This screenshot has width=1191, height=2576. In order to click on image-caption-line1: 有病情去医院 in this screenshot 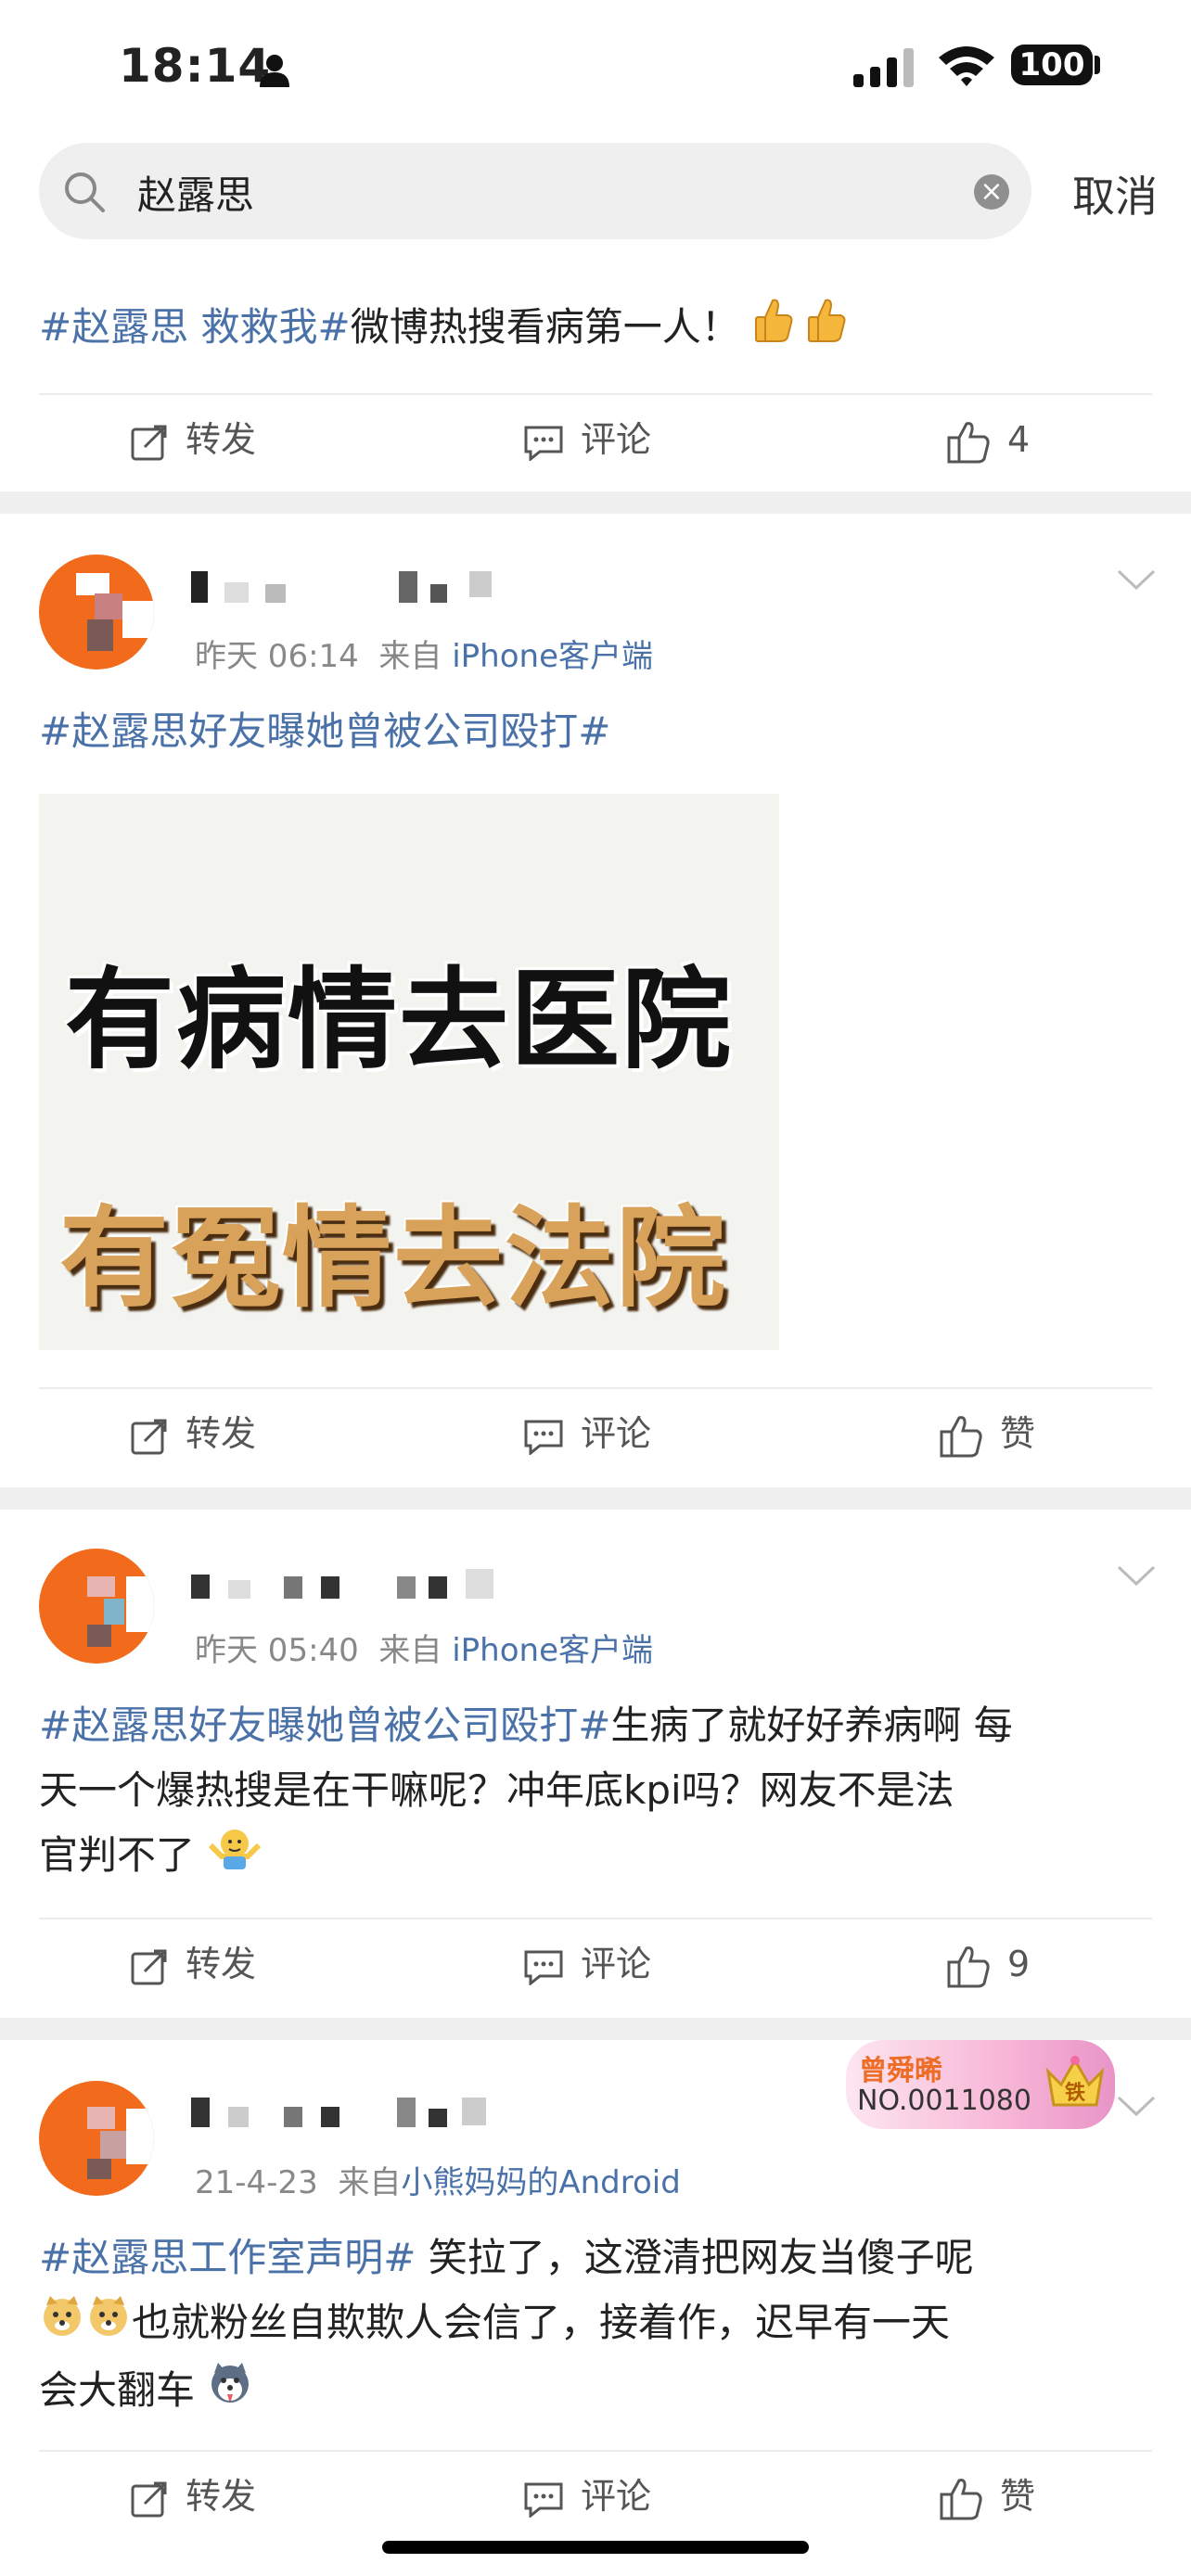, I will do `click(399, 1020)`.